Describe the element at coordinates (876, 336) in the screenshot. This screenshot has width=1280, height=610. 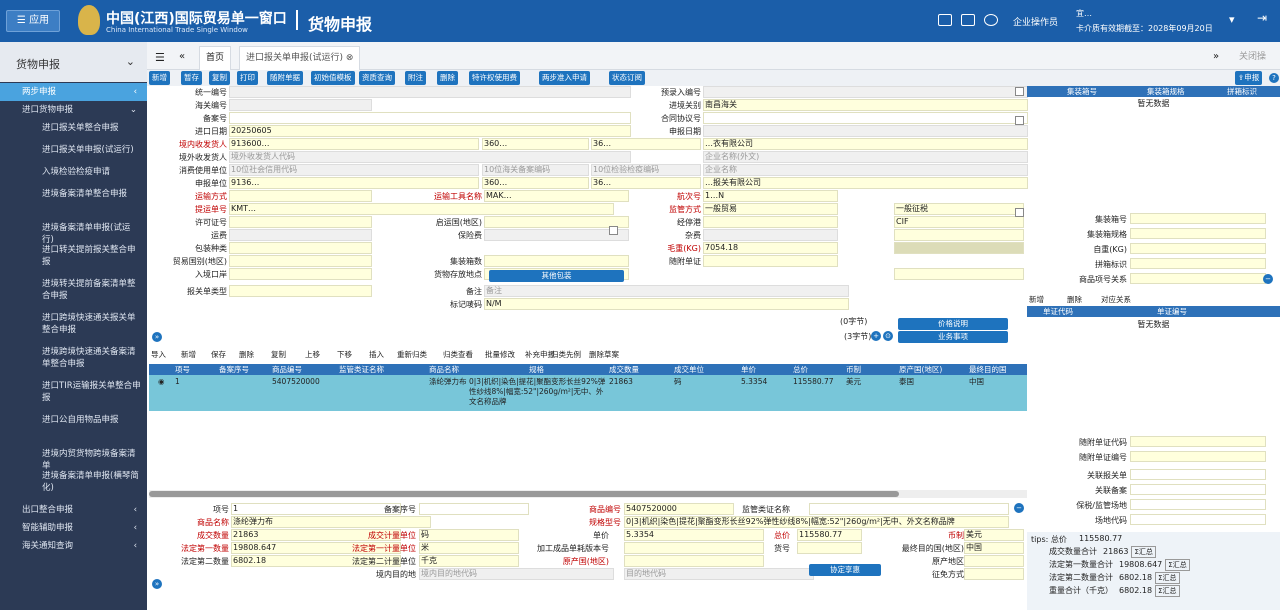
I see `add-circle-icon: +` at that location.